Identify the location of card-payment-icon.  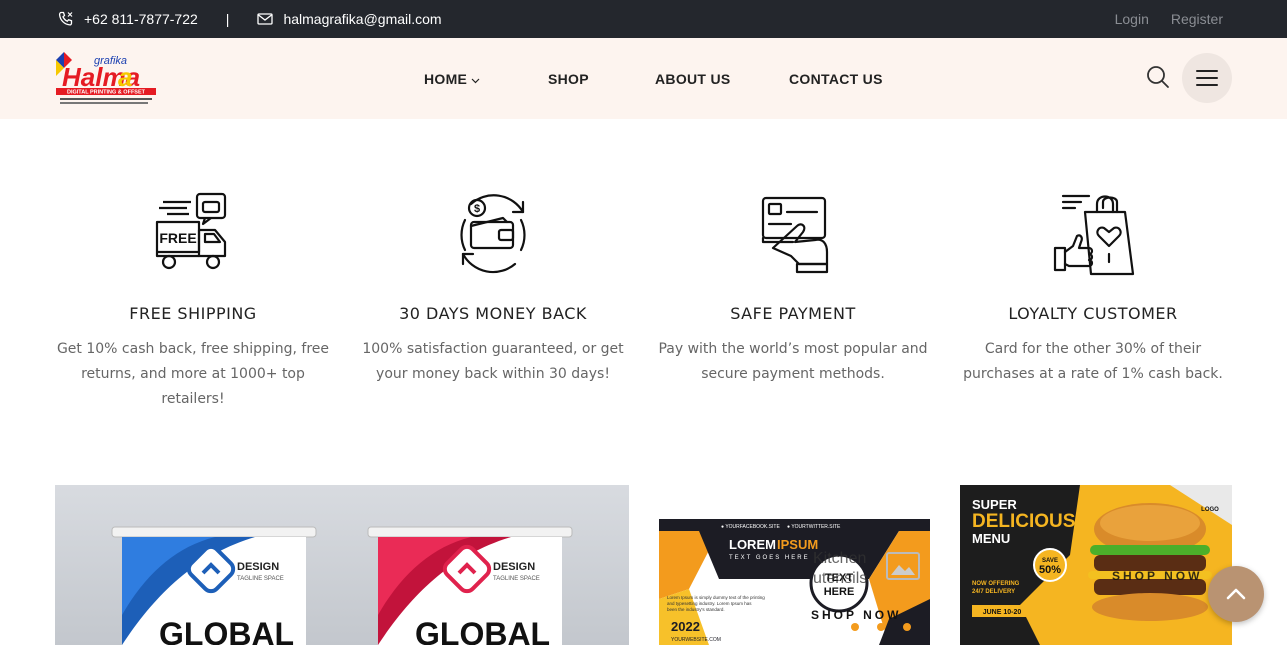
(793, 235).